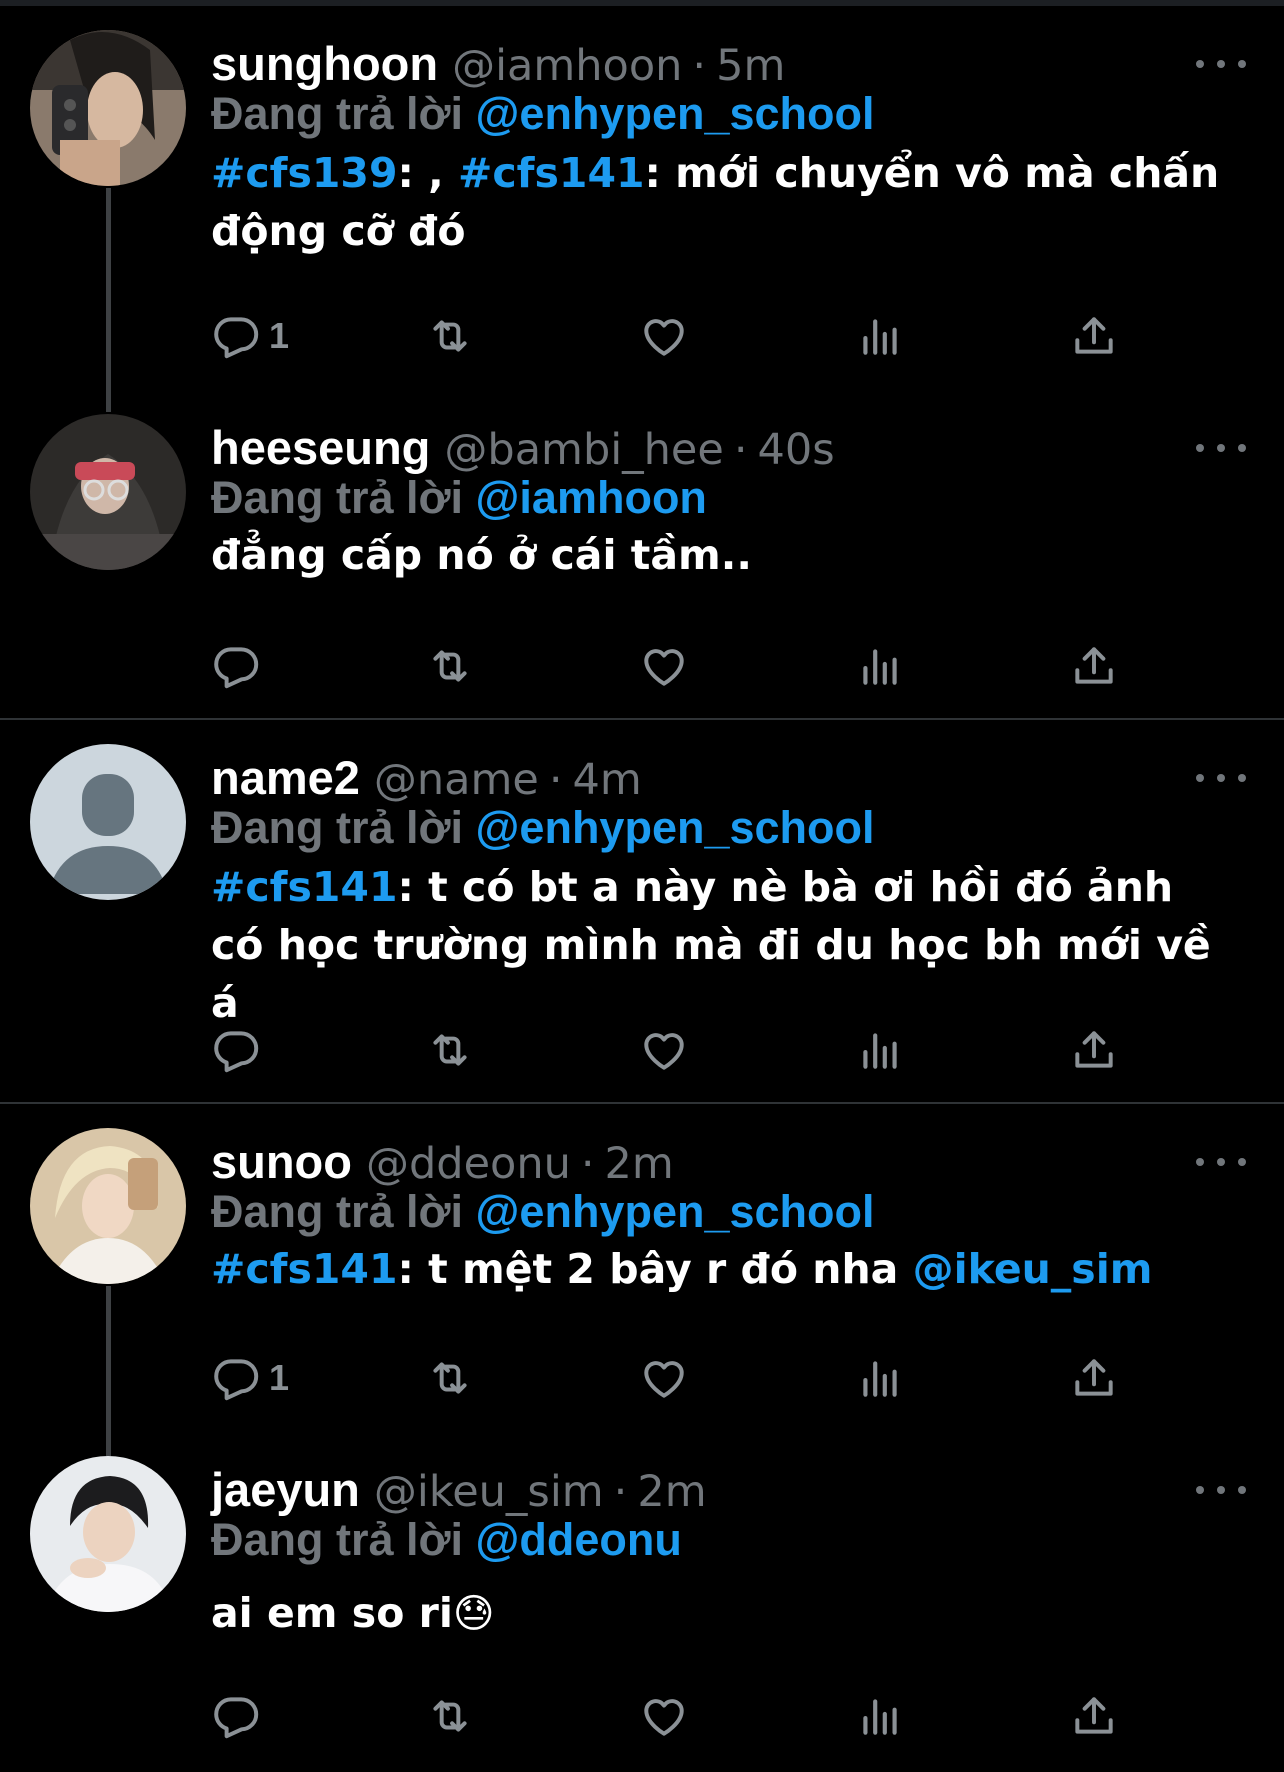 This screenshot has height=1772, width=1284. I want to click on reply-to-mention: @iamhoon, so click(591, 497).